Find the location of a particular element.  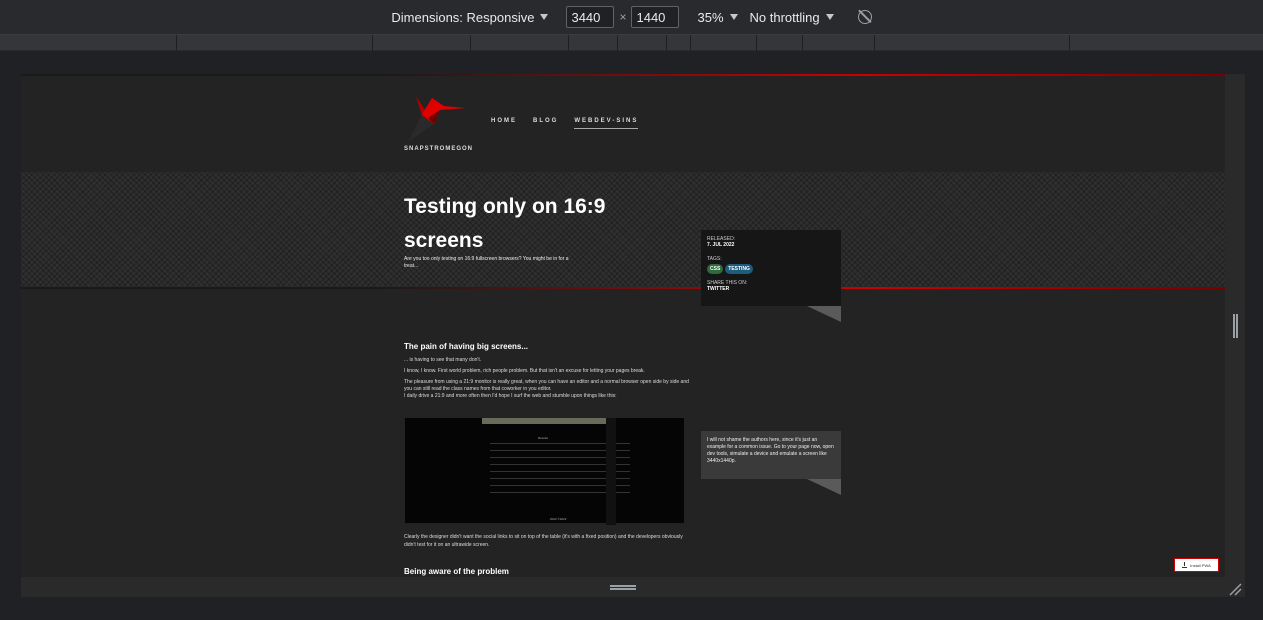

throttling-label: No throttling is located at coordinates (784, 17).